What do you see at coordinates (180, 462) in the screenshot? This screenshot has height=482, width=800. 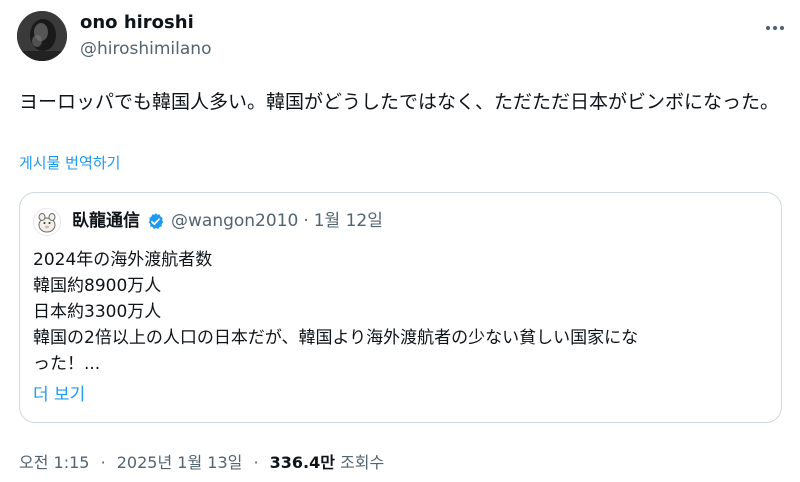 I see `tweet-date: 2025년 1월 13일` at bounding box center [180, 462].